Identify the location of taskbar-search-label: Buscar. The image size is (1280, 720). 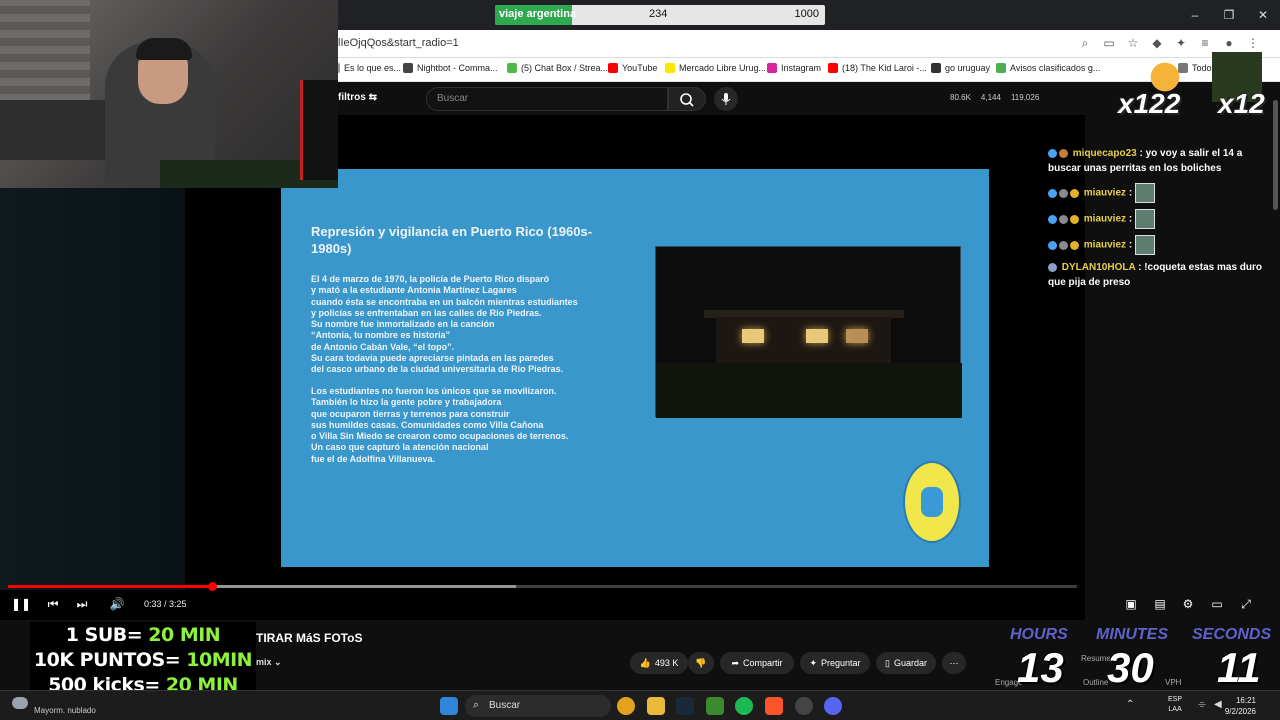
(505, 705).